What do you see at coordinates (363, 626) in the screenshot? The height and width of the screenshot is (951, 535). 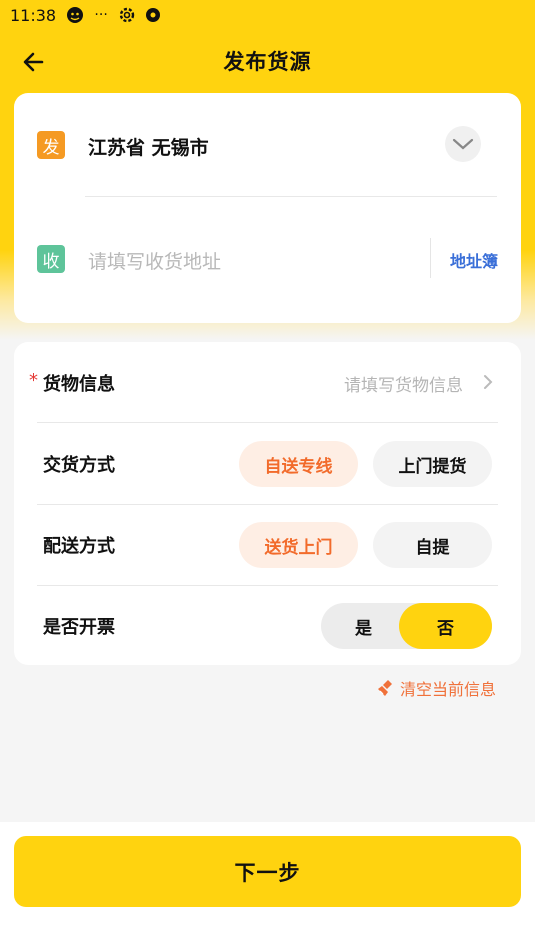 I see `invoice-option-yes: 是` at bounding box center [363, 626].